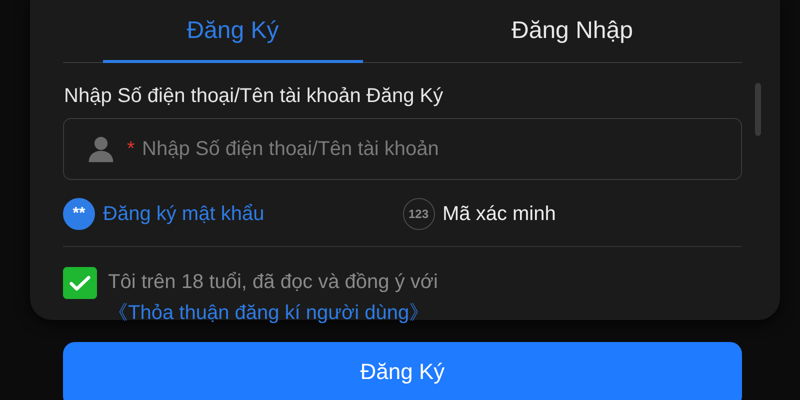 Image resolution: width=800 pixels, height=400 pixels. What do you see at coordinates (572, 31) in the screenshot?
I see `tab: Đăng Nhập` at bounding box center [572, 31].